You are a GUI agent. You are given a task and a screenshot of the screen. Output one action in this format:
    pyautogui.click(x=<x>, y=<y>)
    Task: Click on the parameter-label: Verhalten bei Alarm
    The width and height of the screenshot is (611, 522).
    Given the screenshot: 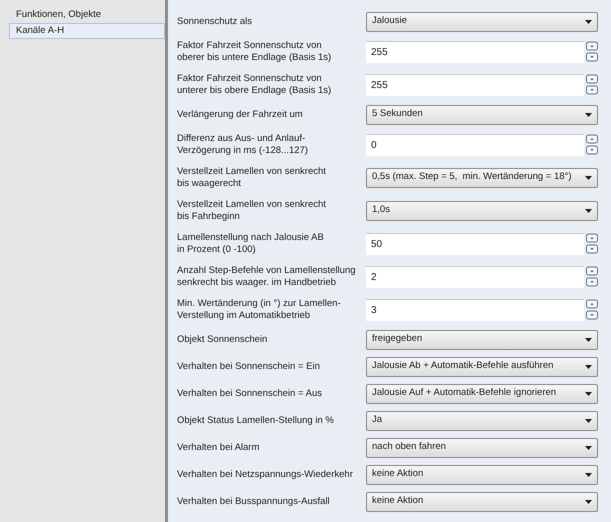 What is the action you would take?
    pyautogui.click(x=218, y=448)
    